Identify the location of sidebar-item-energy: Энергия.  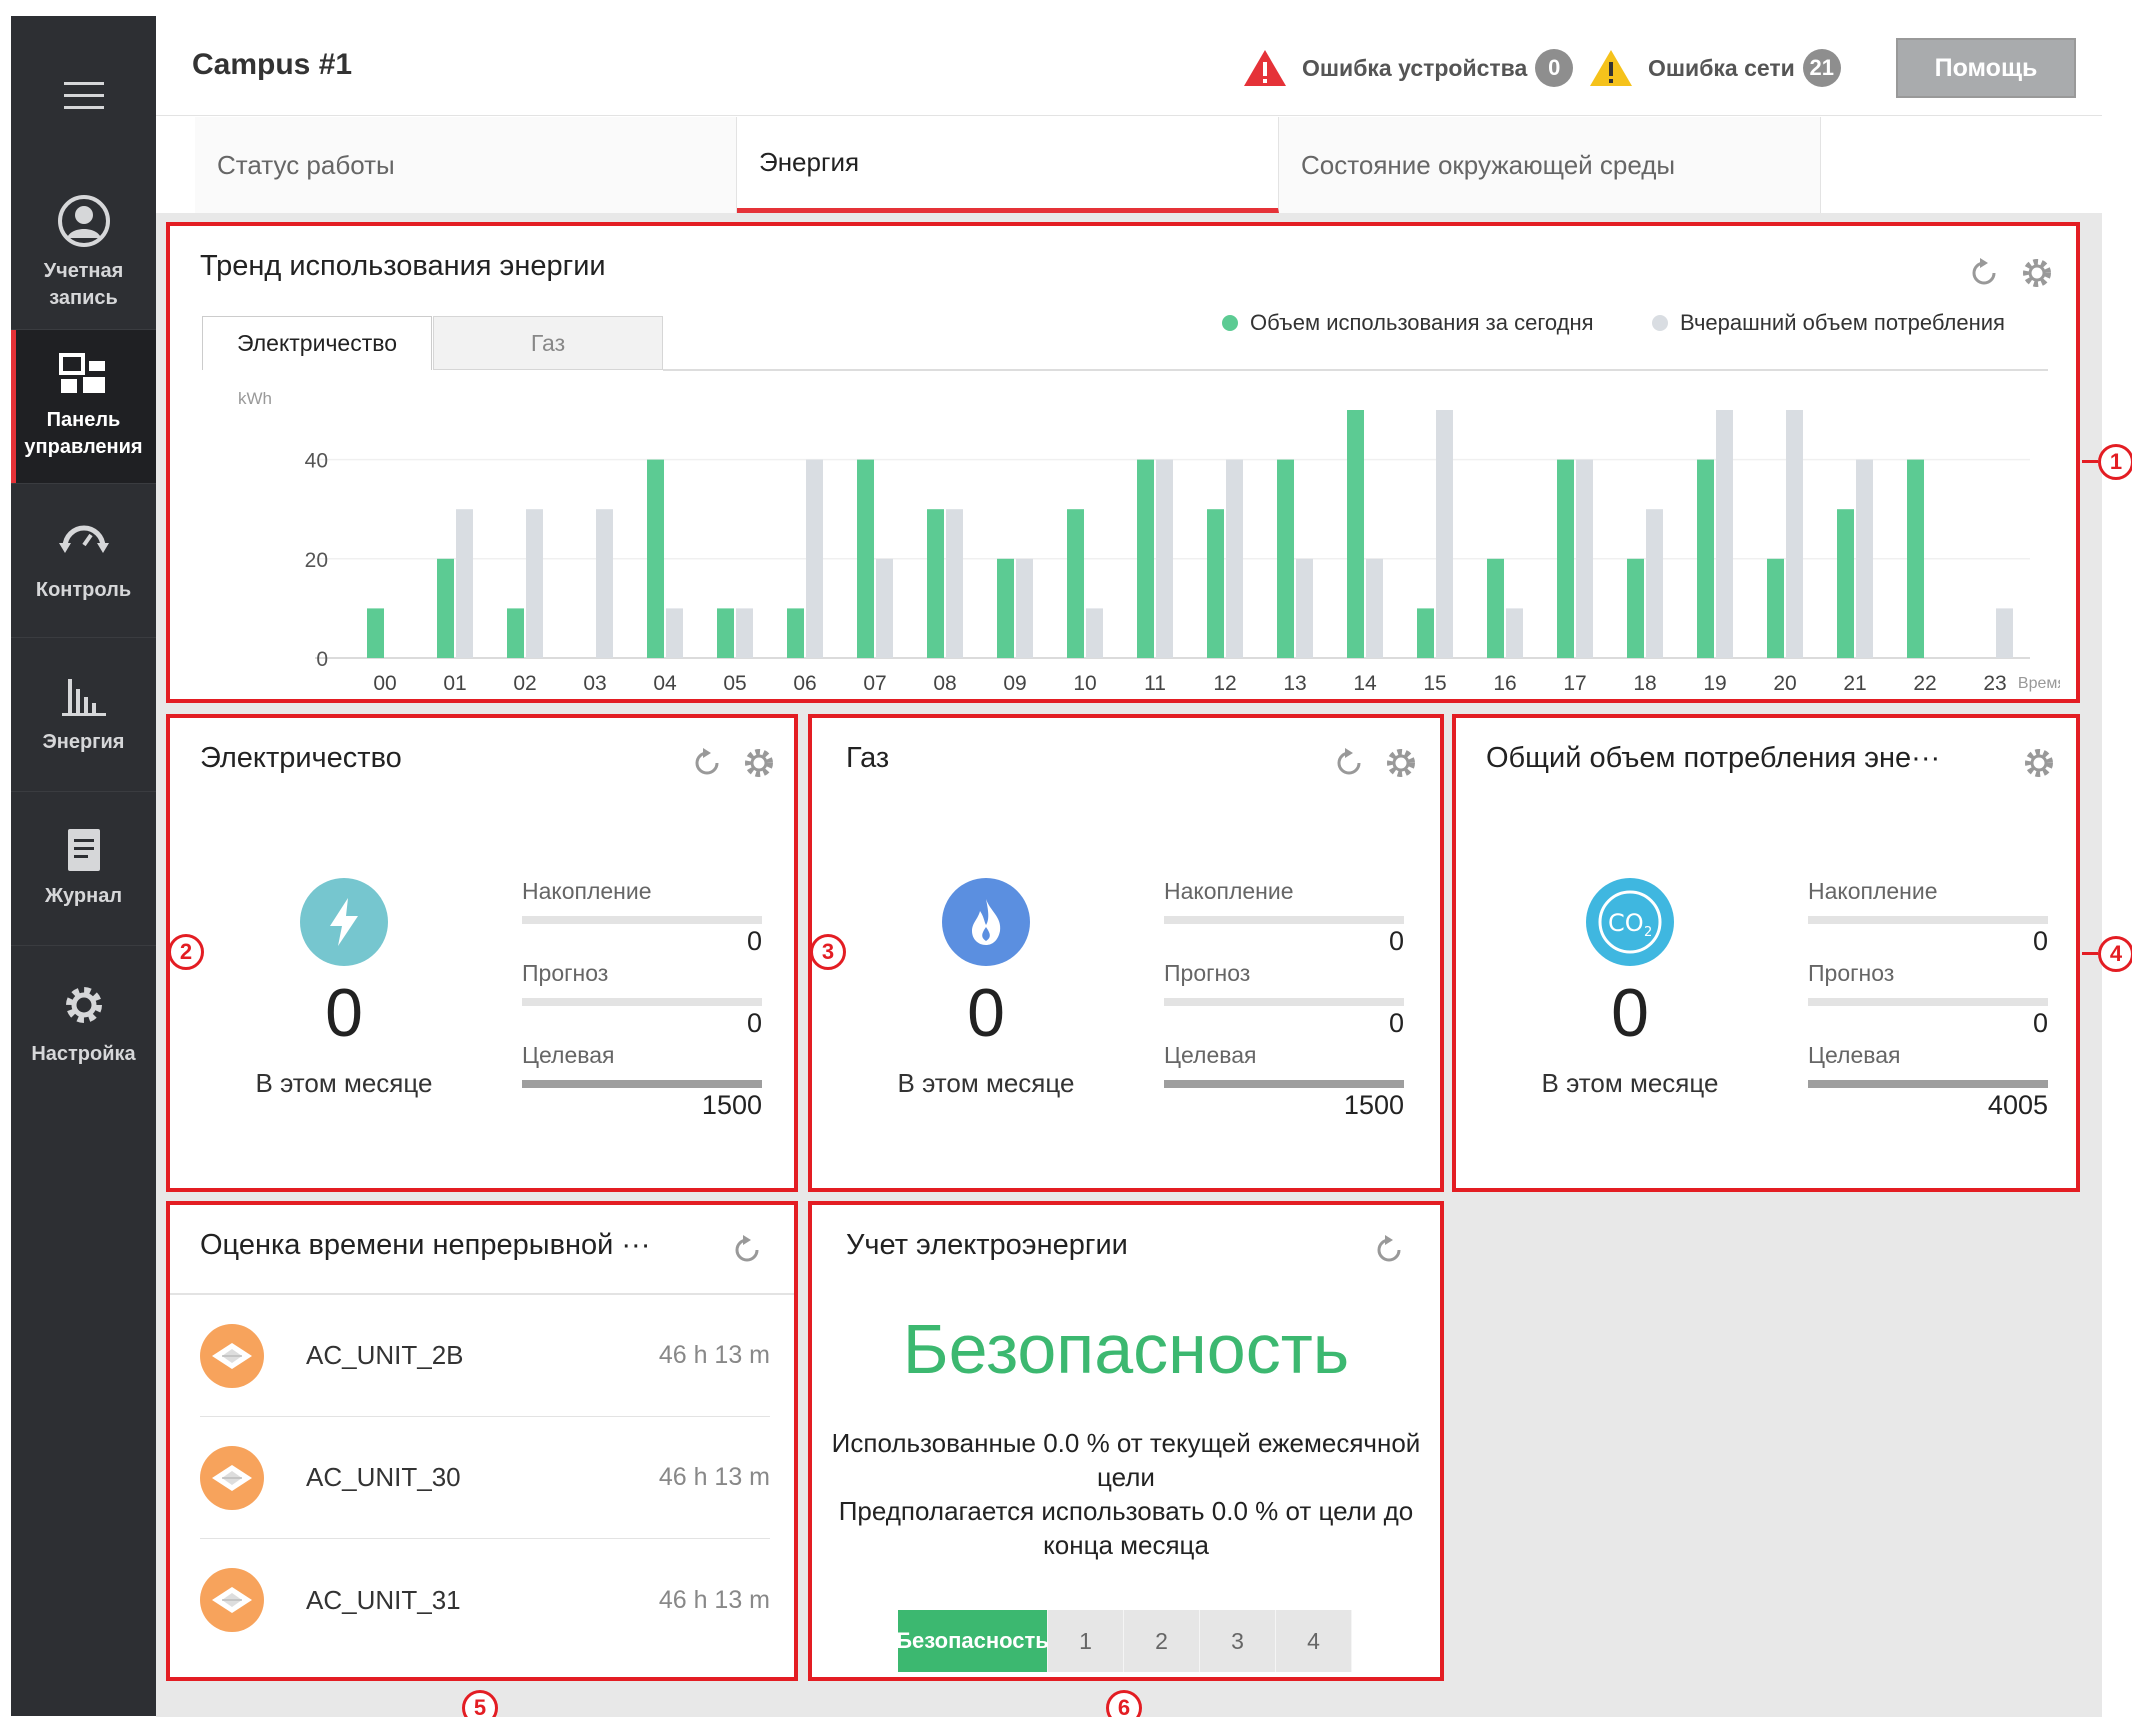
(83, 715).